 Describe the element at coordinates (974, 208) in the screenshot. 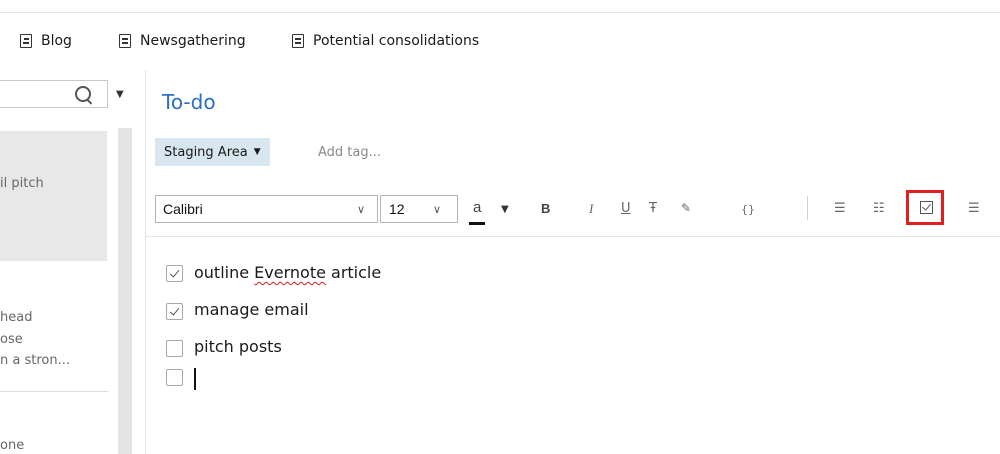

I see `align-left-button: ☰` at that location.